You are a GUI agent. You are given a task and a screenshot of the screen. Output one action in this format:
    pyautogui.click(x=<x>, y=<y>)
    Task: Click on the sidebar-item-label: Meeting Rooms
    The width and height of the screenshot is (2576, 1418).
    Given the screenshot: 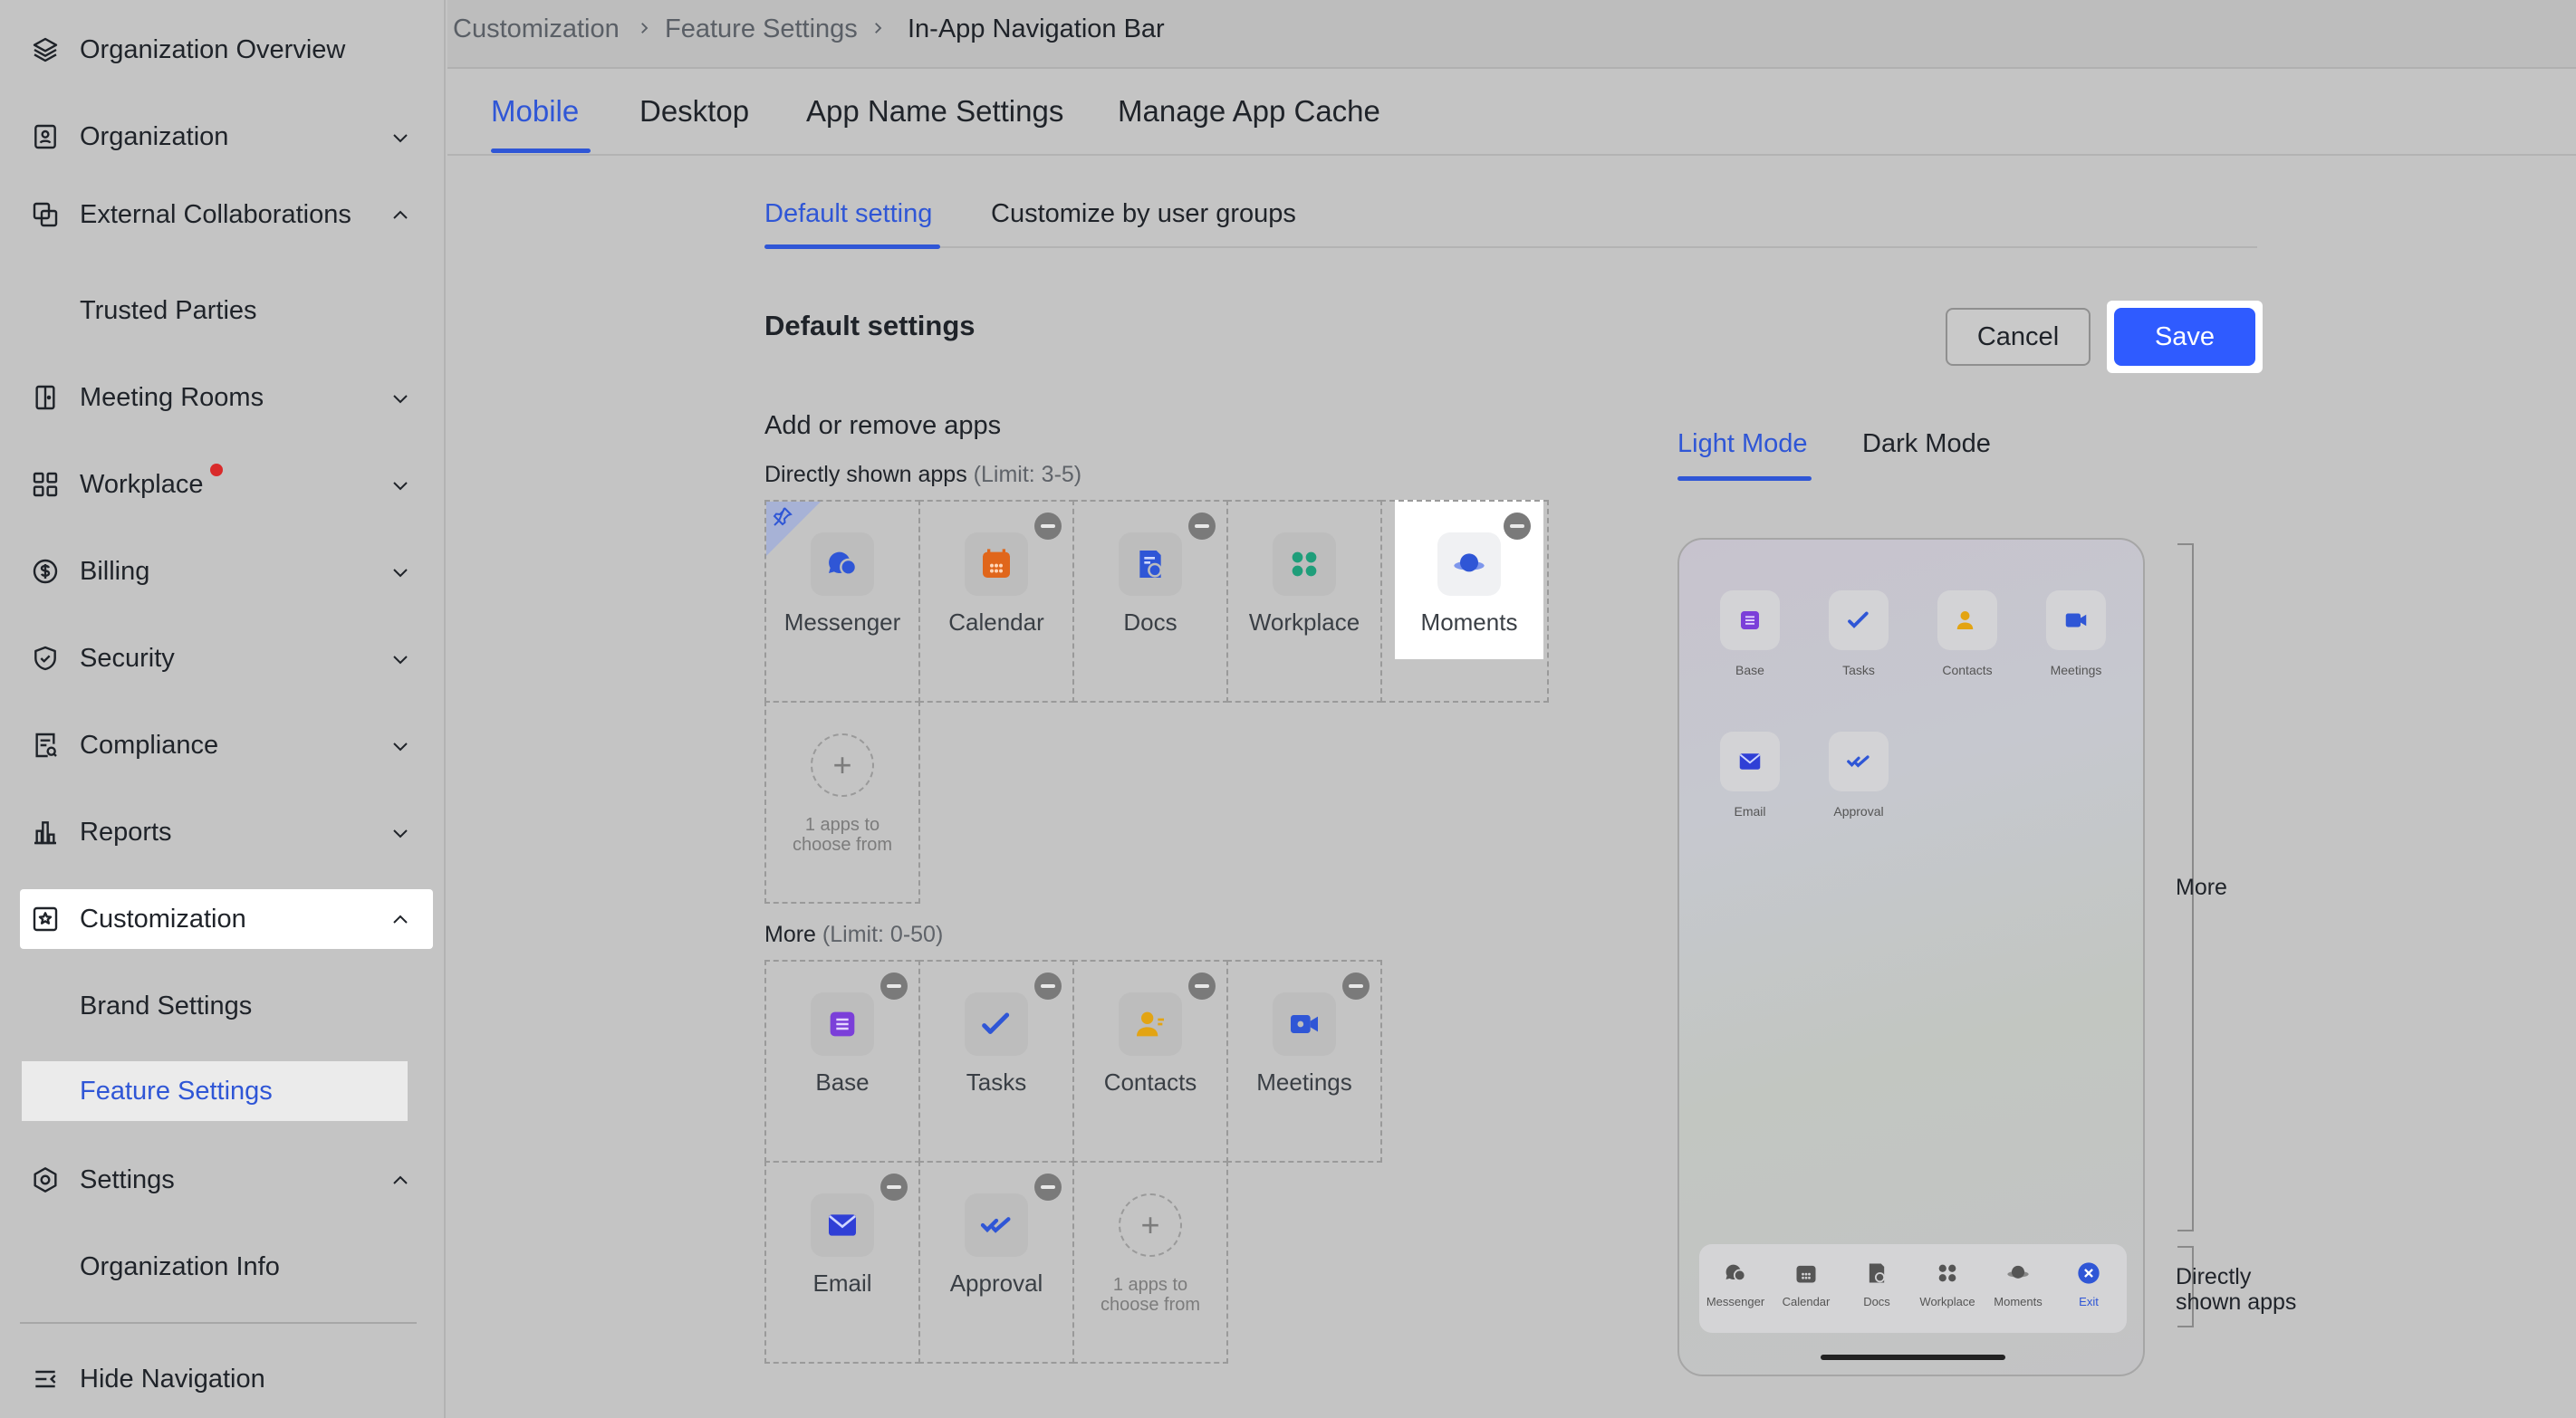 What is the action you would take?
    pyautogui.click(x=172, y=397)
    